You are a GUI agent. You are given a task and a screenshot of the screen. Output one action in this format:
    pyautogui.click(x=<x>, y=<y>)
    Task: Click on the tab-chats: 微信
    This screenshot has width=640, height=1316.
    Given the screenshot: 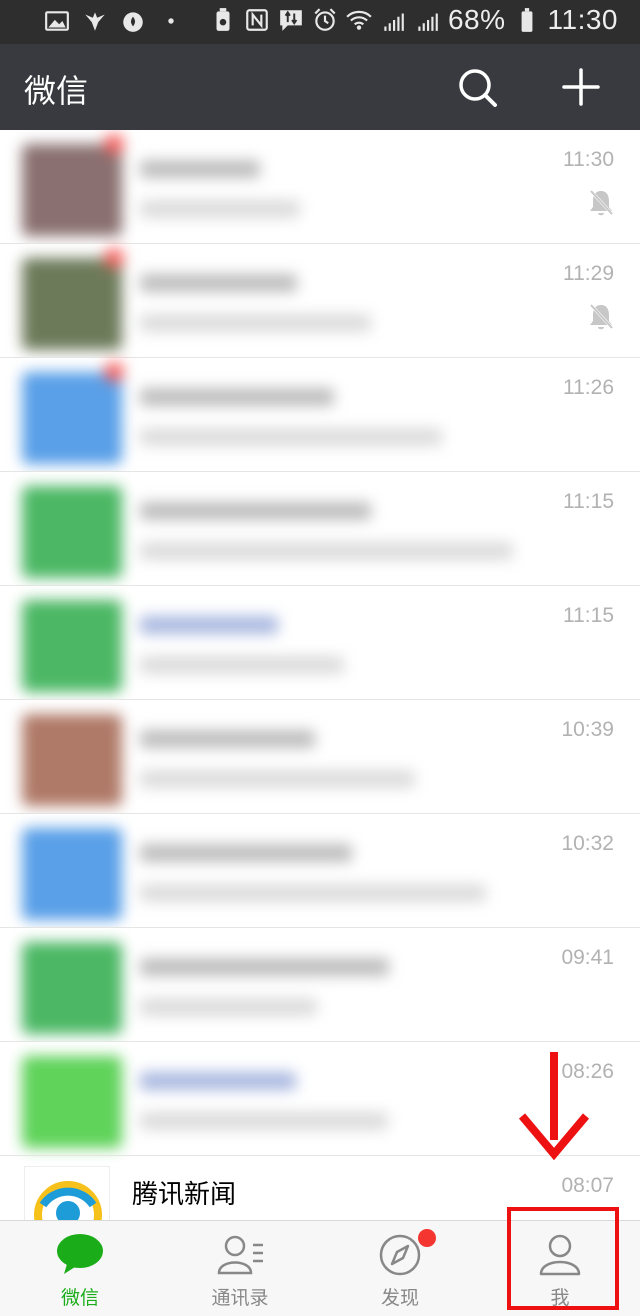 What is the action you would take?
    pyautogui.click(x=80, y=1268)
    